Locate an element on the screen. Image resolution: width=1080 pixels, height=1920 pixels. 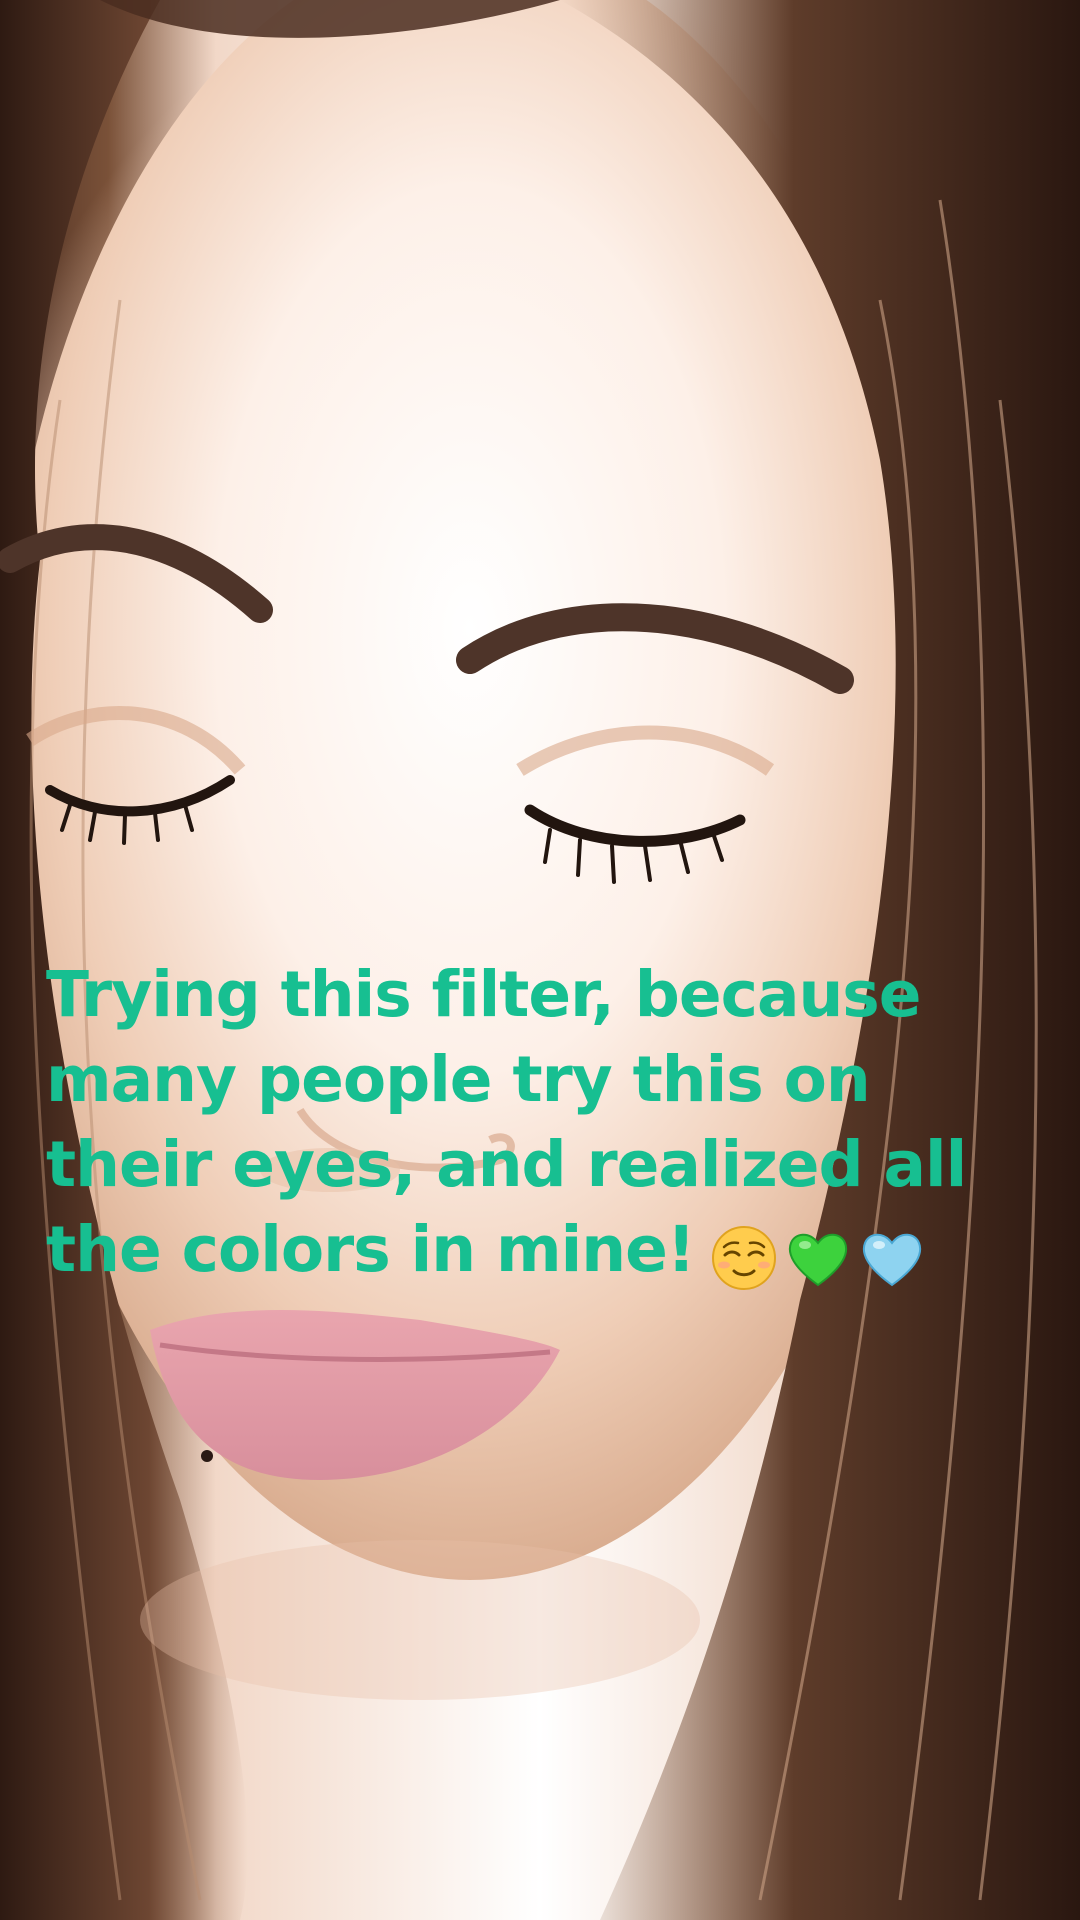
caption-line-2: many people try this on is located at coordinates (458, 1079).